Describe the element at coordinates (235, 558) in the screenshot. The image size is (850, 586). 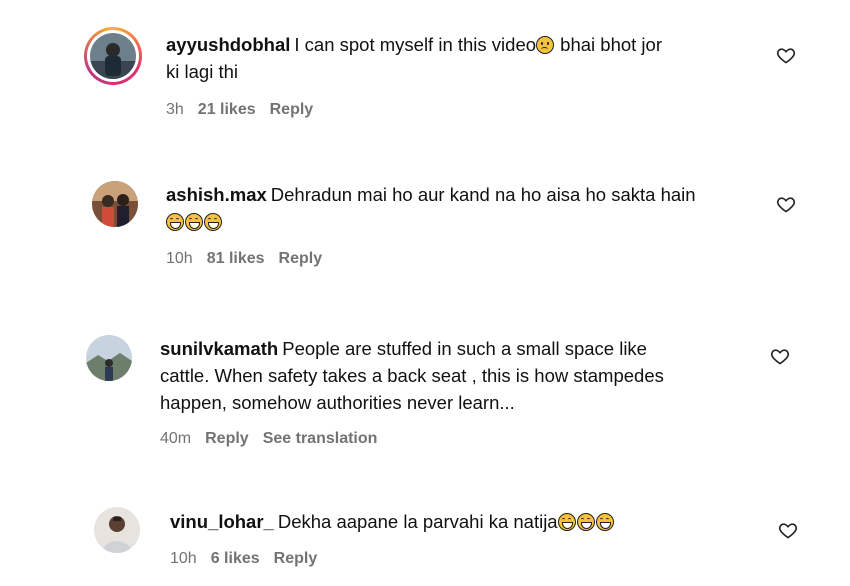
I see `likes-count: 6 likes` at that location.